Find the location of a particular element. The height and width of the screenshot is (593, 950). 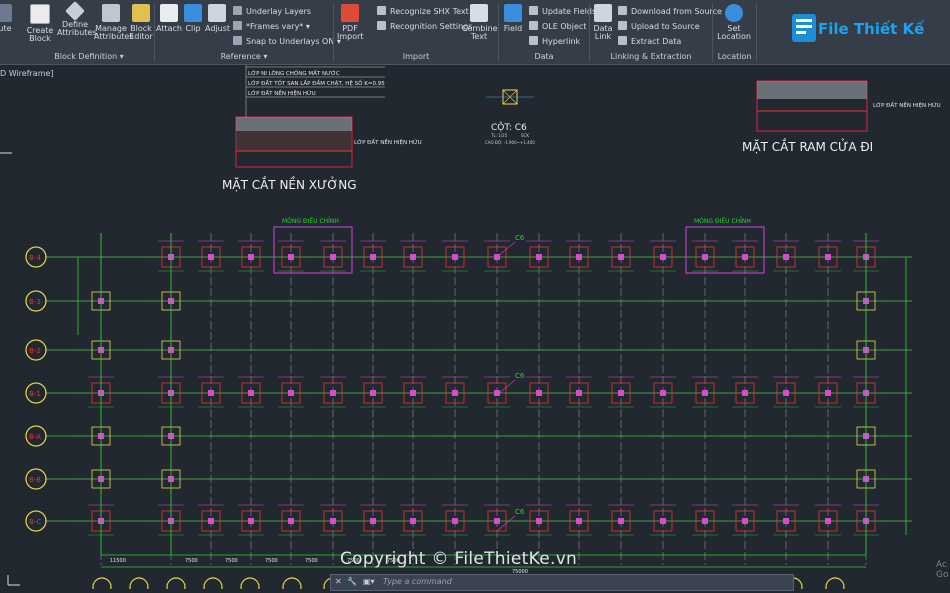

create-block-button: Create Block is located at coordinates (40, 23).